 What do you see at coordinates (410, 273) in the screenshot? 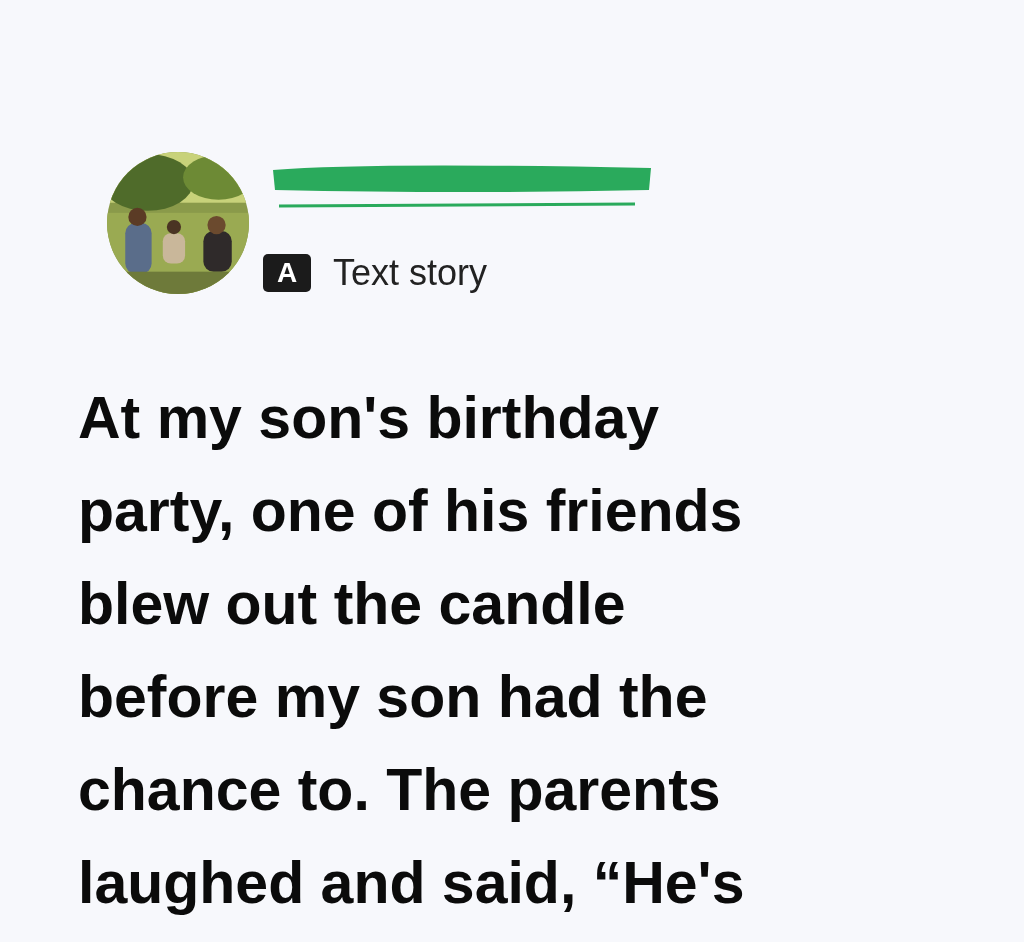
I see `post-type-label: Text story` at bounding box center [410, 273].